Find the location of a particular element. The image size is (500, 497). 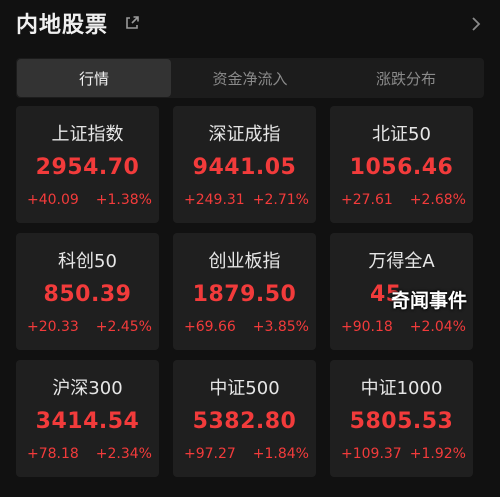

external-share-icon is located at coordinates (132, 23).